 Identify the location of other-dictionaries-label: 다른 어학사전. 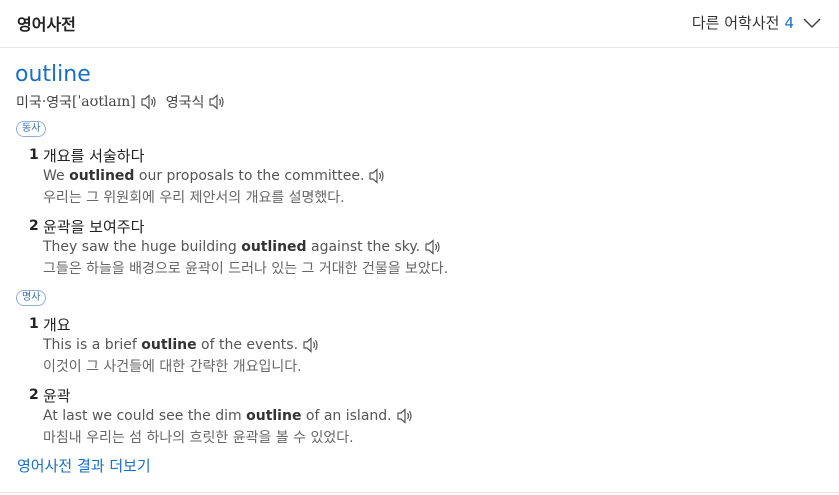
(735, 23).